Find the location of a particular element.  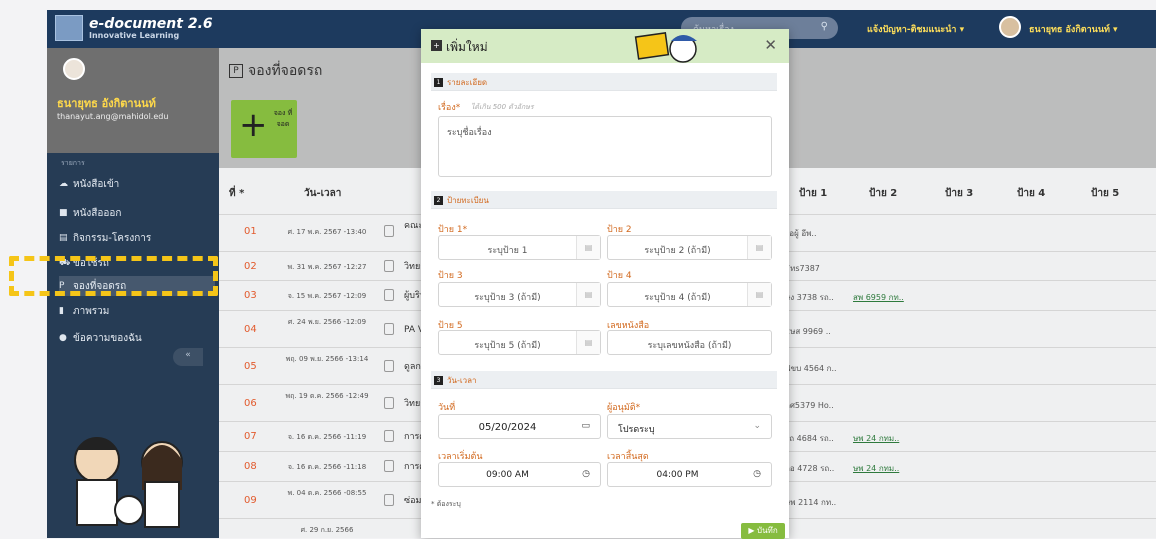

row-date: ศ. 24 พ.ย. 2566 -12:09 is located at coordinates (327, 322).